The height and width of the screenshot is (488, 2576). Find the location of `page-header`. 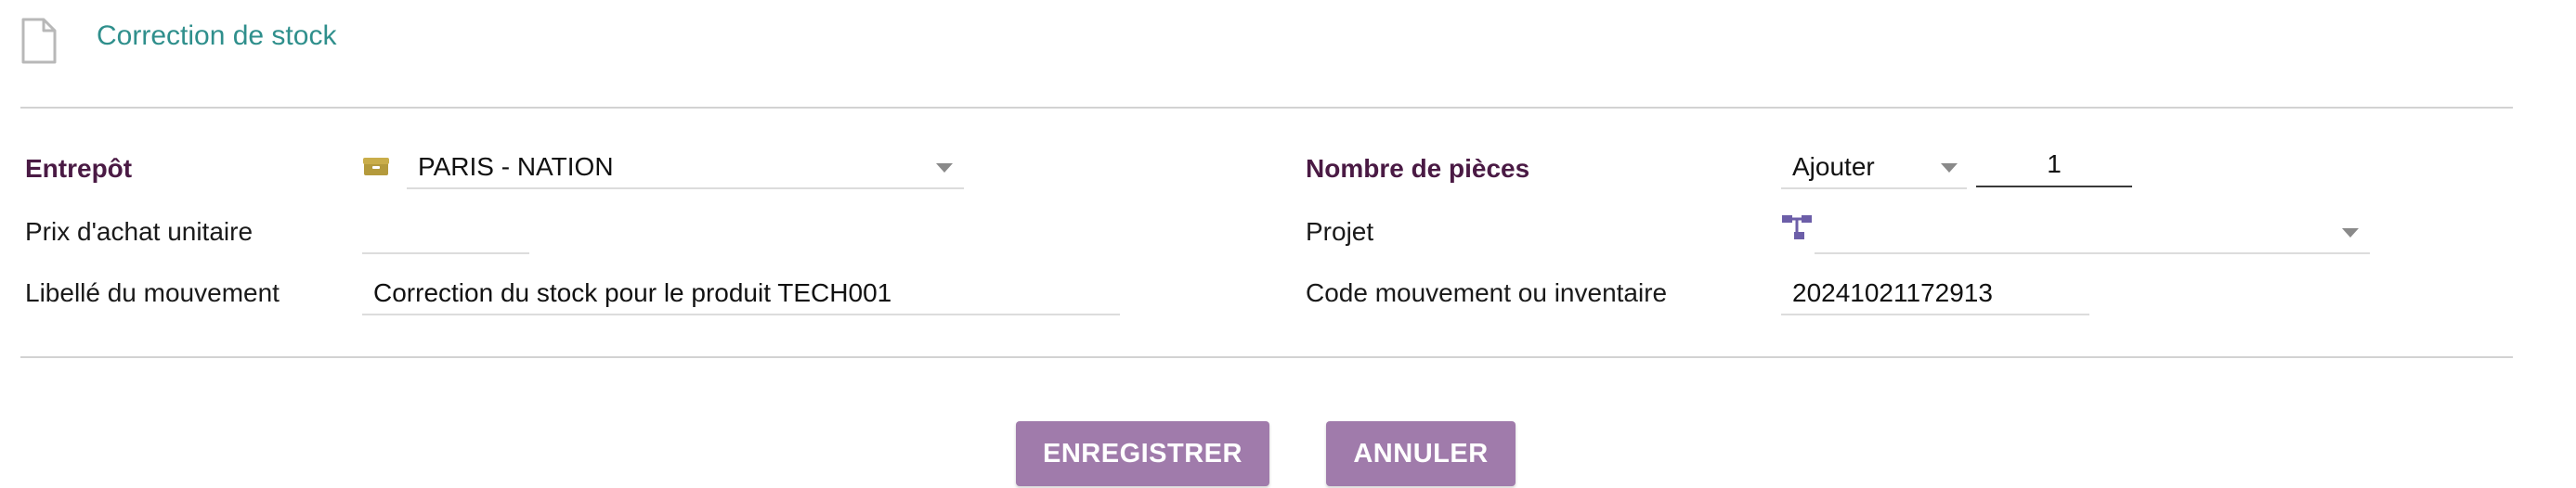

page-header is located at coordinates (39, 41).